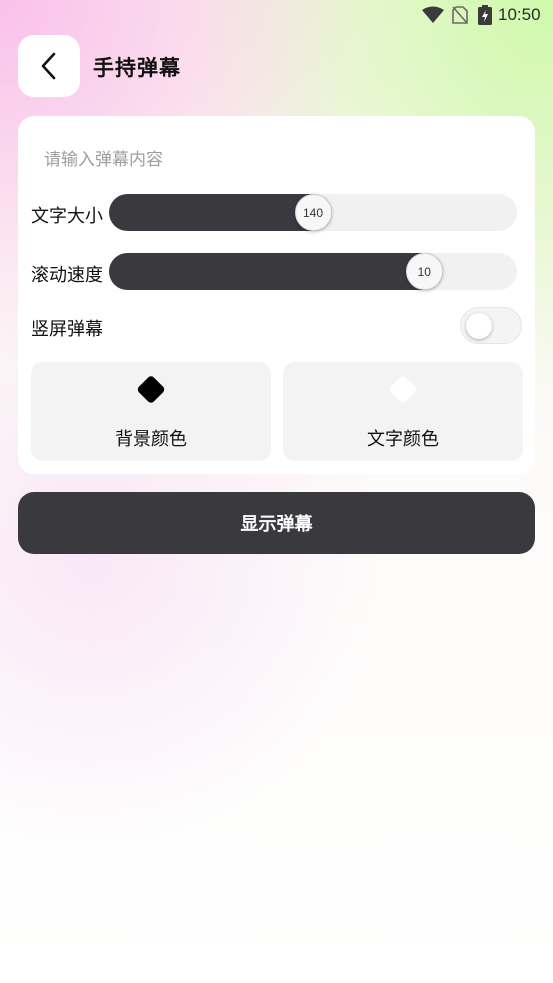  What do you see at coordinates (460, 15) in the screenshot?
I see `no-sim-icon` at bounding box center [460, 15].